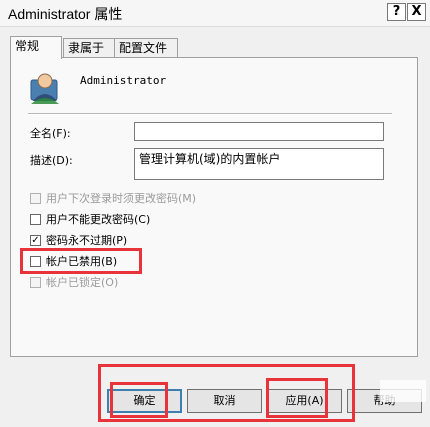  What do you see at coordinates (98, 219) in the screenshot?
I see `option-label: 用户不能更改密码(C)` at bounding box center [98, 219].